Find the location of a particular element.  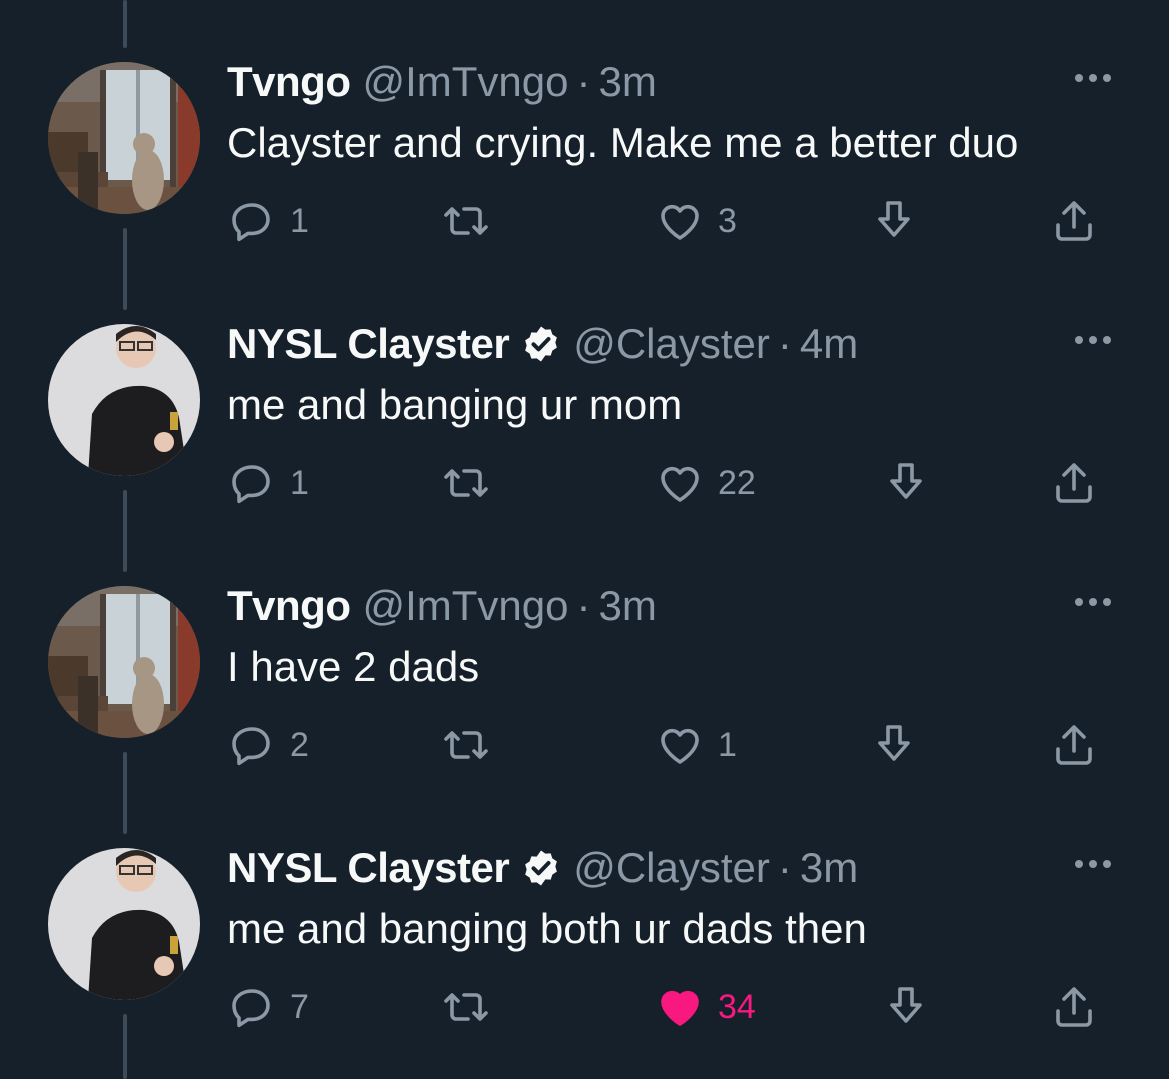

reply-count: 2 is located at coordinates (299, 744).